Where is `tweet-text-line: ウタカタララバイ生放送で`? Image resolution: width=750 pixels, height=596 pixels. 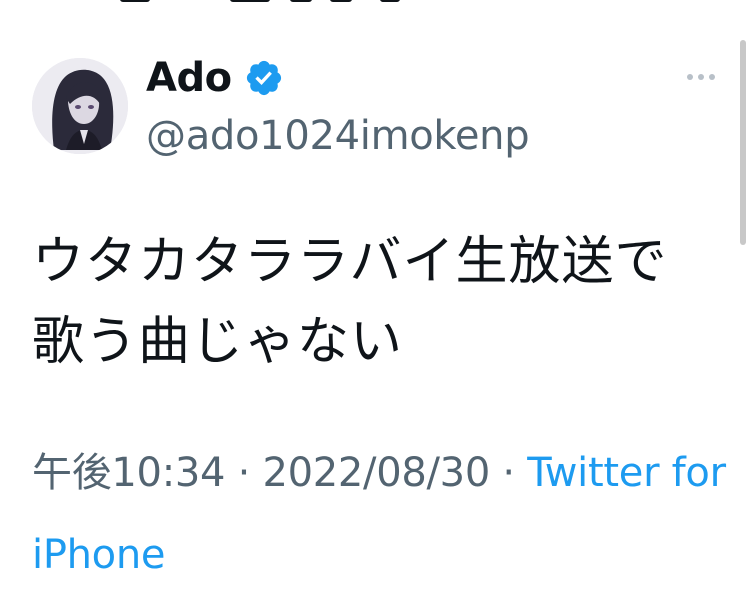
tweet-text-line: ウタカタララバイ生放送で is located at coordinates (350, 262).